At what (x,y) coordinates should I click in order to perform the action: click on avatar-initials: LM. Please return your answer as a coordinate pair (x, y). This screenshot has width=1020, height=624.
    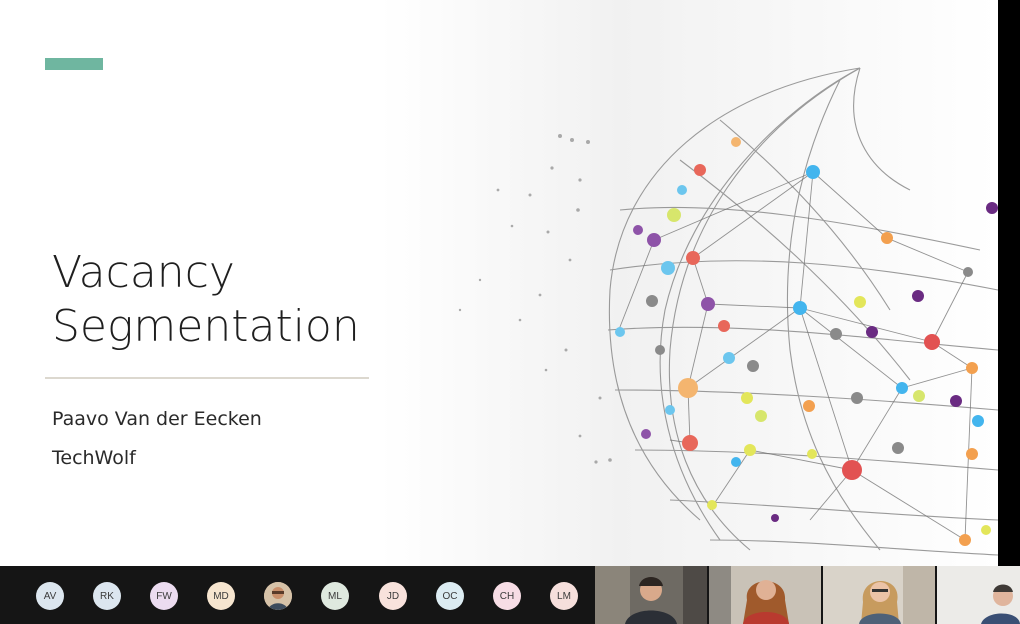
    Looking at the image, I should click on (564, 596).